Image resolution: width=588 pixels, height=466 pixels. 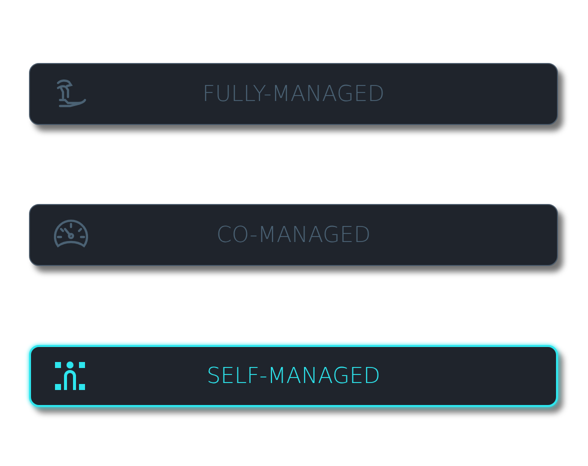 I want to click on option-button: FULLY-MANAGED, so click(x=293, y=94).